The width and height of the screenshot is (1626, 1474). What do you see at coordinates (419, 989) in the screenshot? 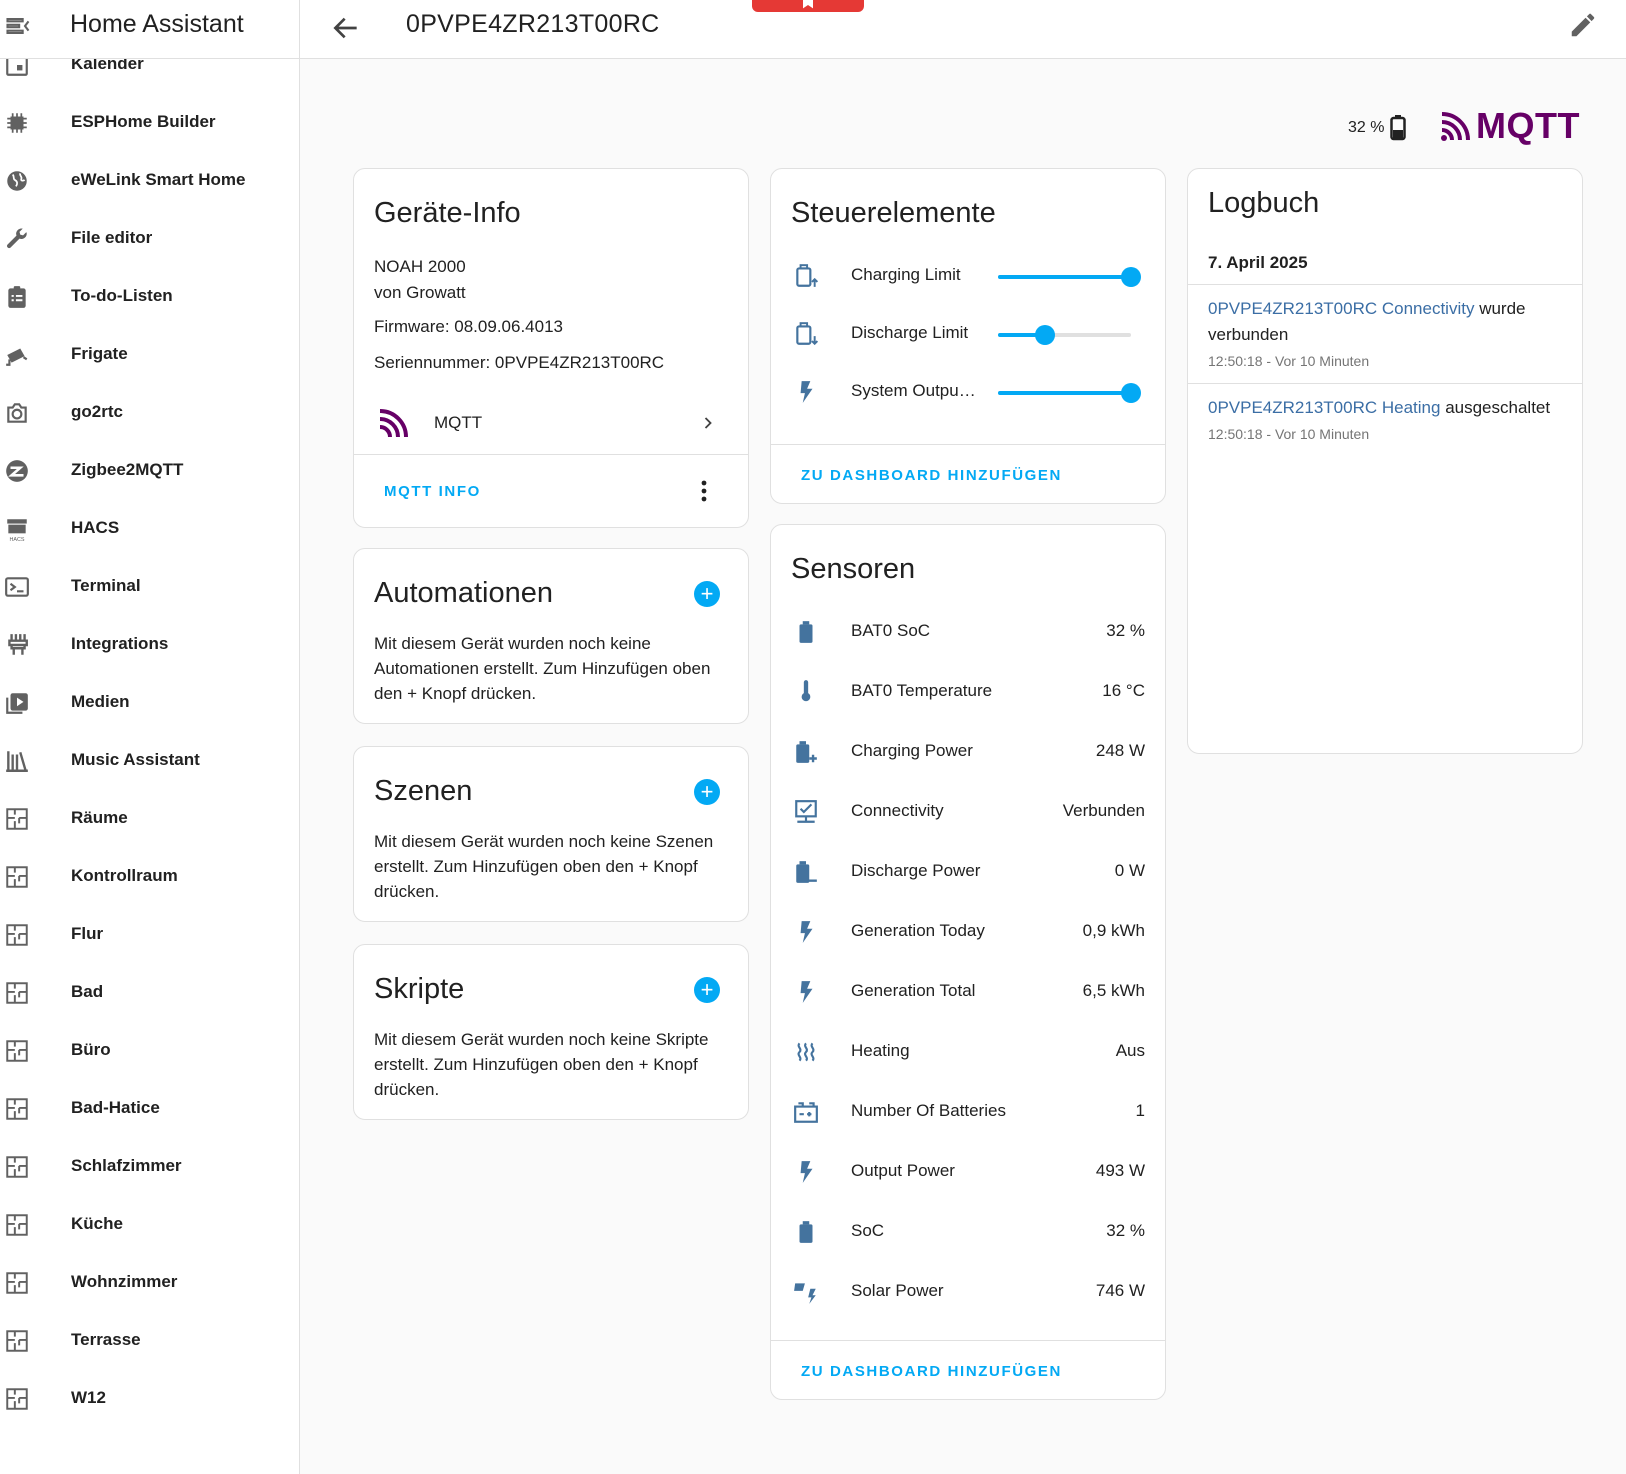
I see `scripts-title: Skripte` at bounding box center [419, 989].